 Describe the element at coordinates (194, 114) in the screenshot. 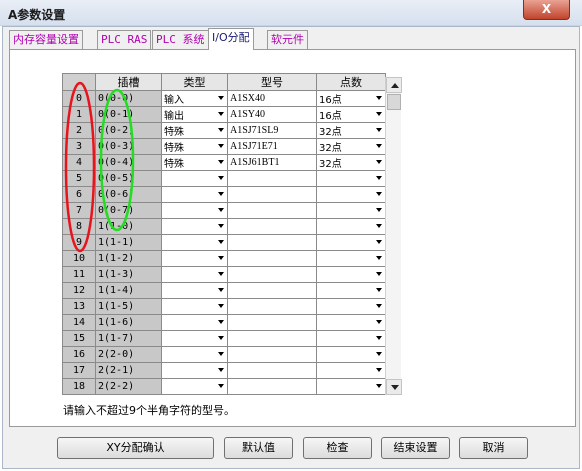

I see `type-select: 输出` at that location.